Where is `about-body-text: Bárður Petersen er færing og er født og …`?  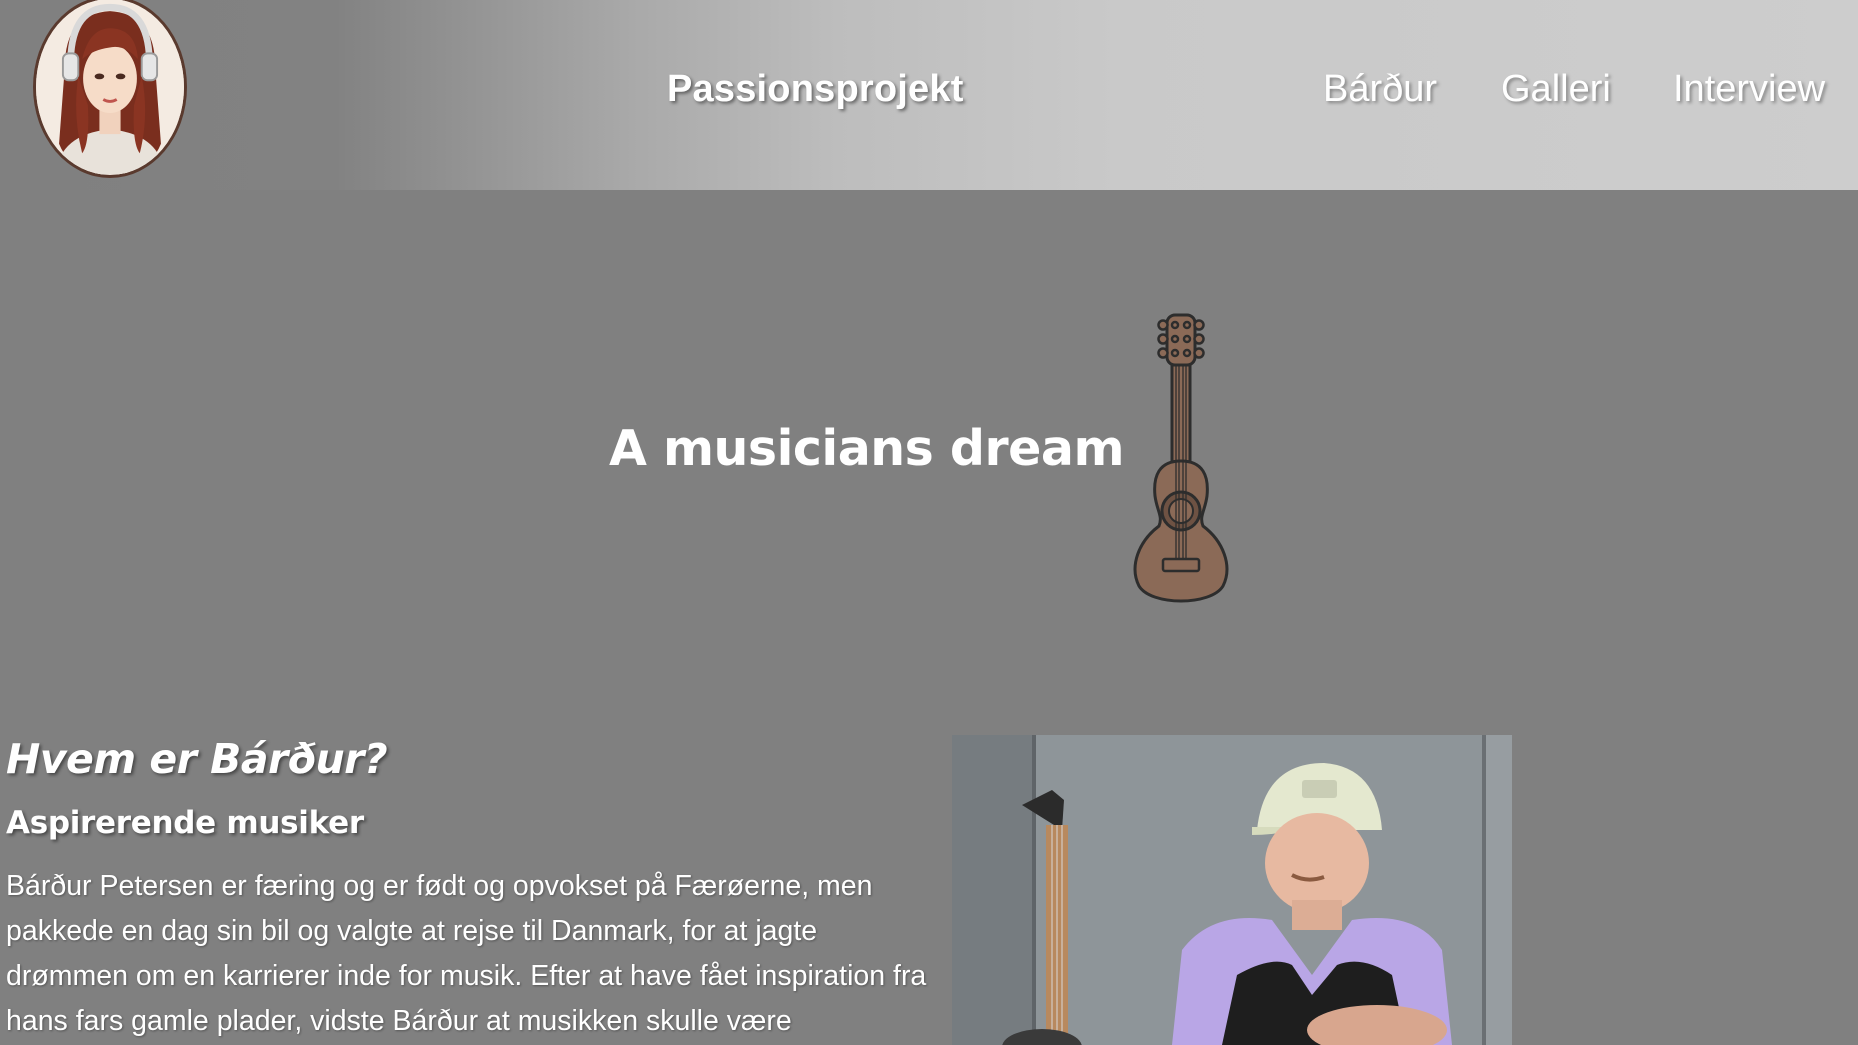 about-body-text: Bárður Petersen er færing og er født og … is located at coordinates (466, 953).